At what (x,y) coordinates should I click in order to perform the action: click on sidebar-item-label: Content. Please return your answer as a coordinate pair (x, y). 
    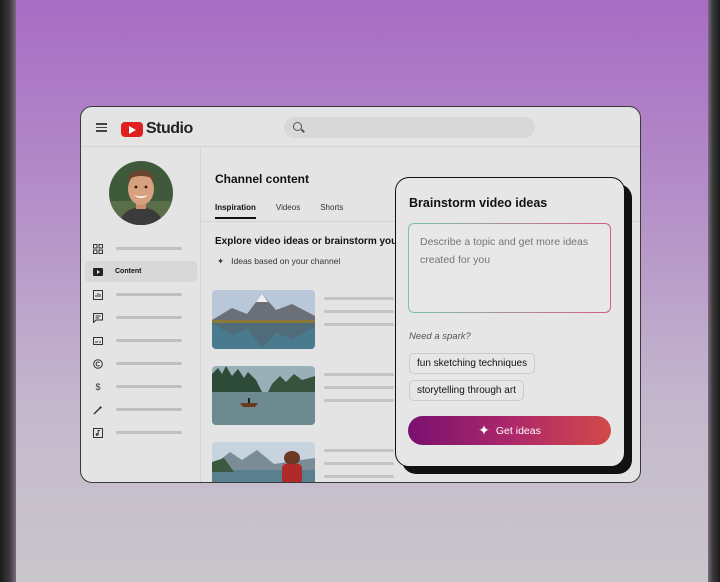
    Looking at the image, I should click on (128, 271).